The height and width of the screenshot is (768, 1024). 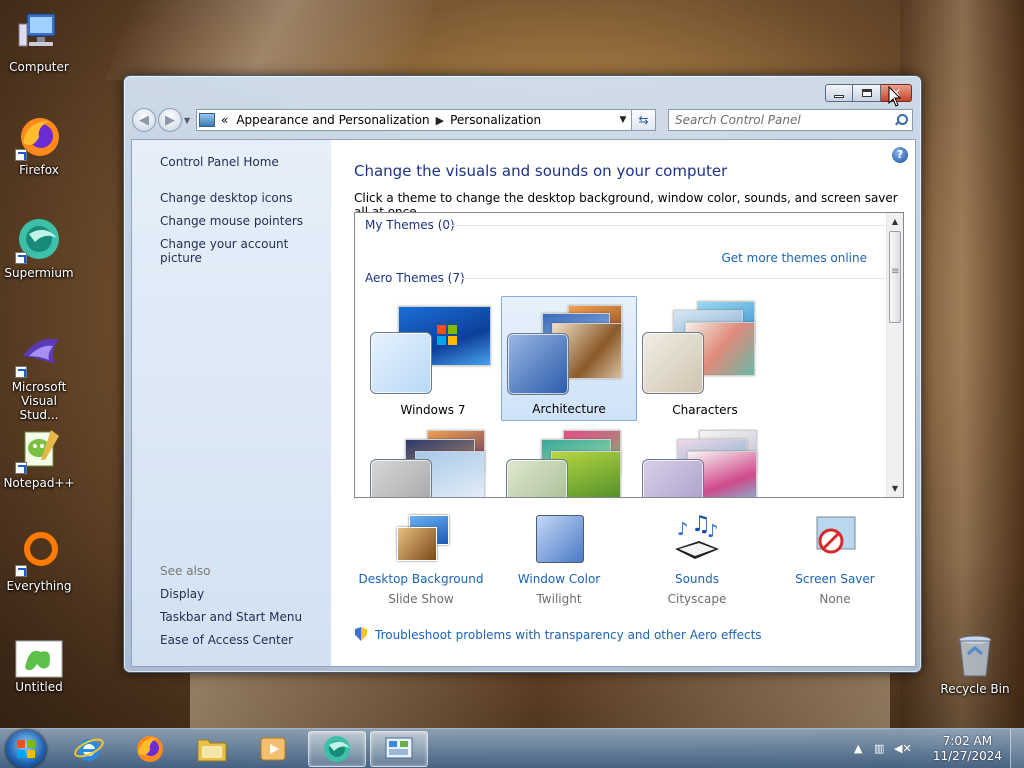 I want to click on search-input, so click(x=784, y=120).